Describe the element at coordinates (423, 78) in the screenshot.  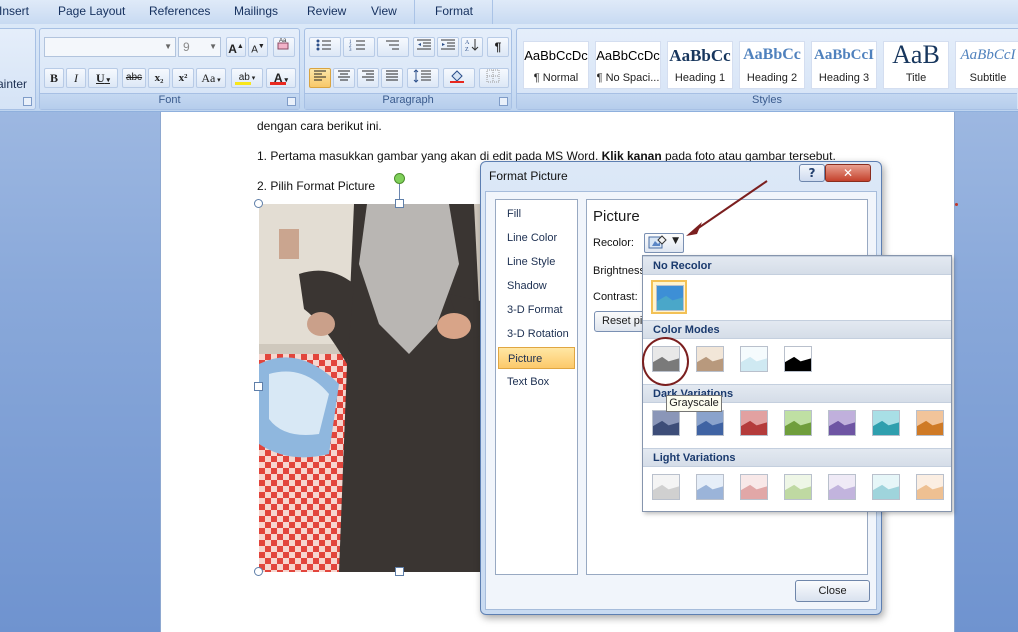
I see `line-spacing-button` at that location.